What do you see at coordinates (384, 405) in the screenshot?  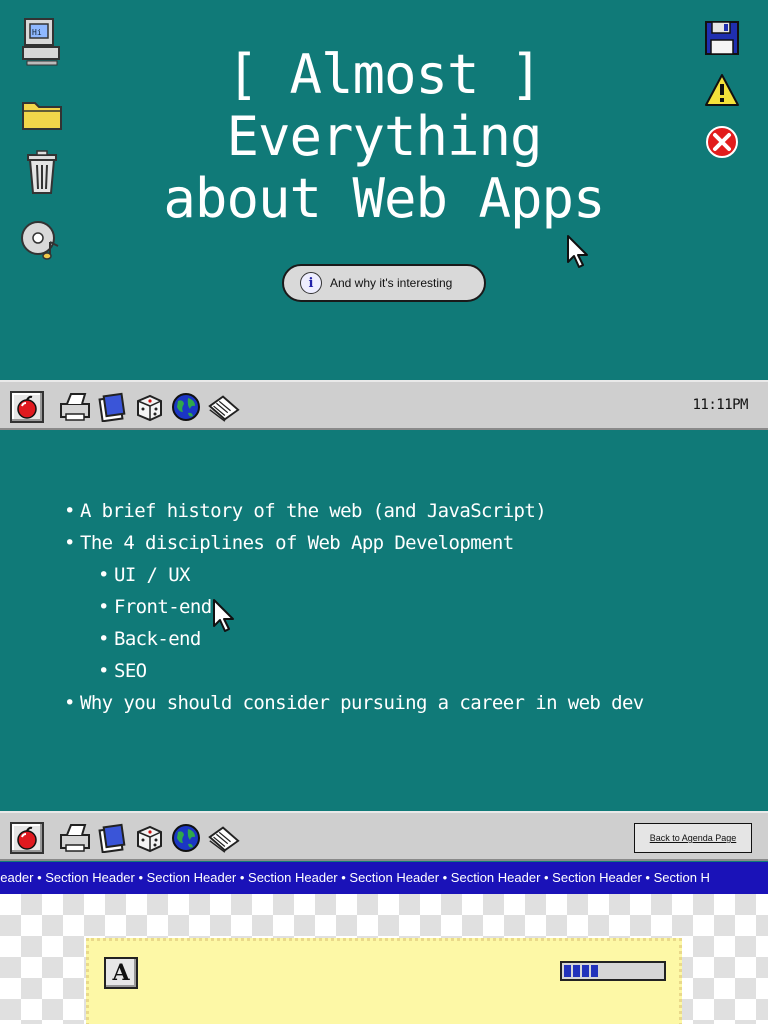 I see `taskbar: 11:11PM` at bounding box center [384, 405].